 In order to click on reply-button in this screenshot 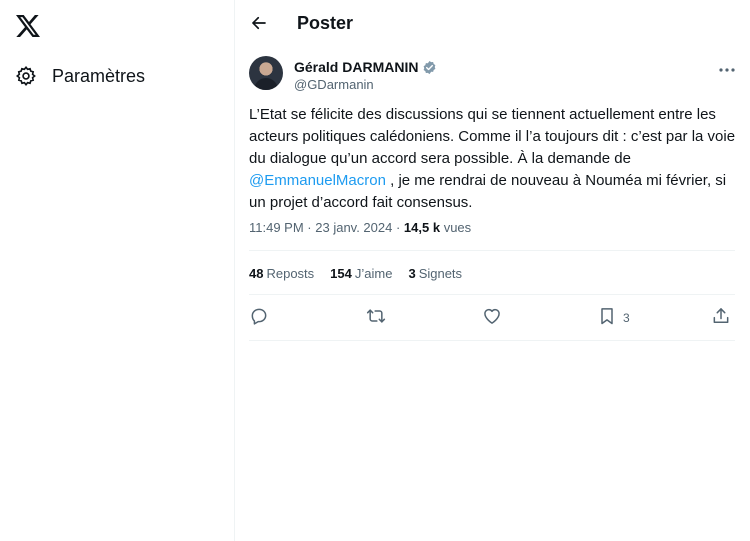, I will do `click(259, 318)`.